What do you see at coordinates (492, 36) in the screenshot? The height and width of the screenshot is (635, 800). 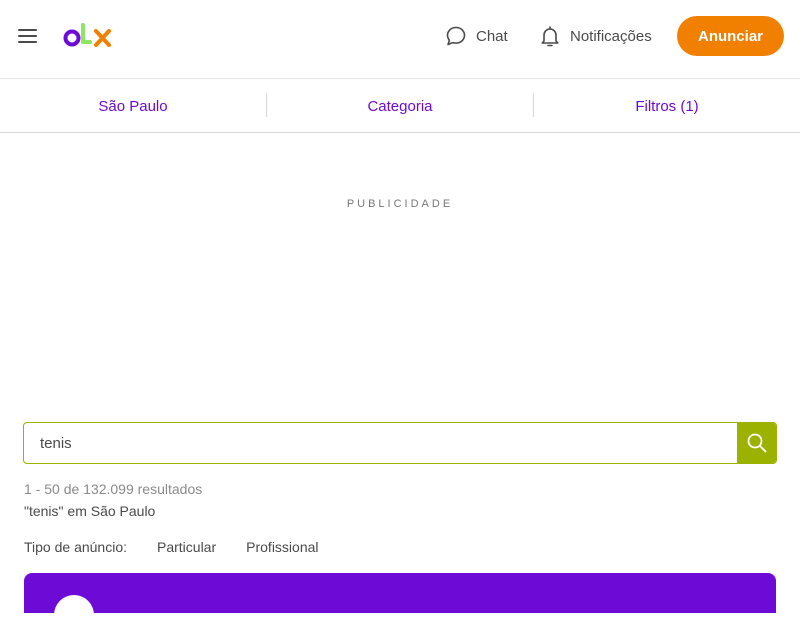 I see `chat-label: Chat` at bounding box center [492, 36].